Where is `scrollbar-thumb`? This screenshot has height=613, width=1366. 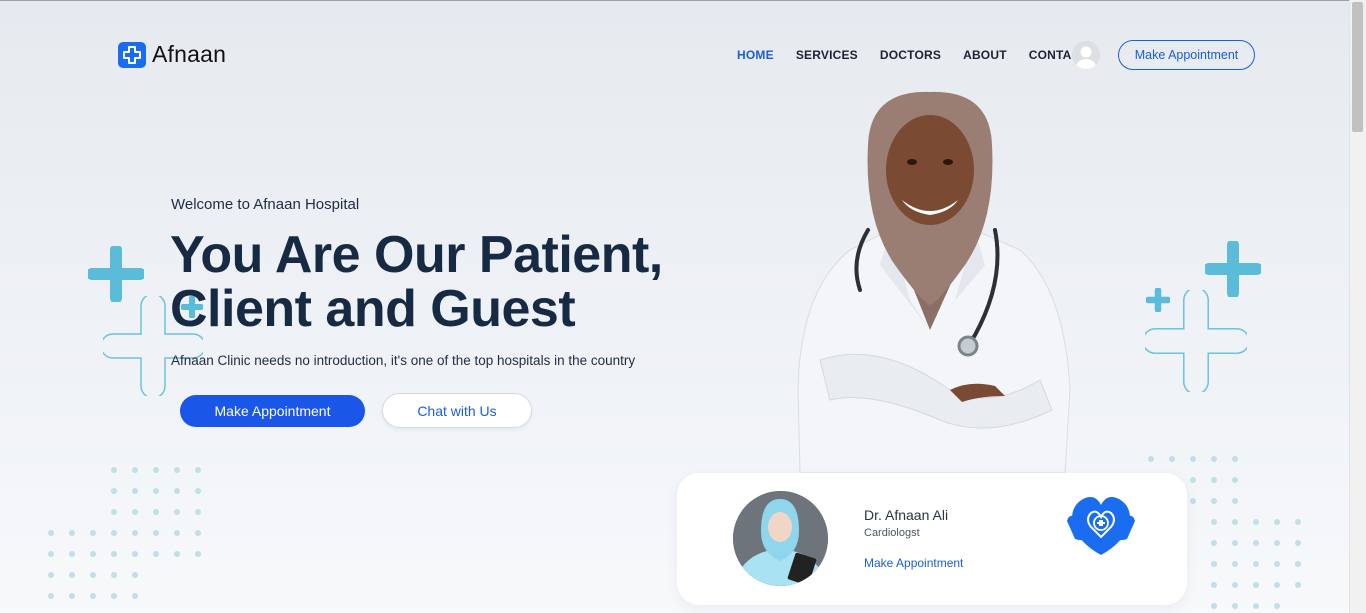
scrollbar-thumb is located at coordinates (1357, 67).